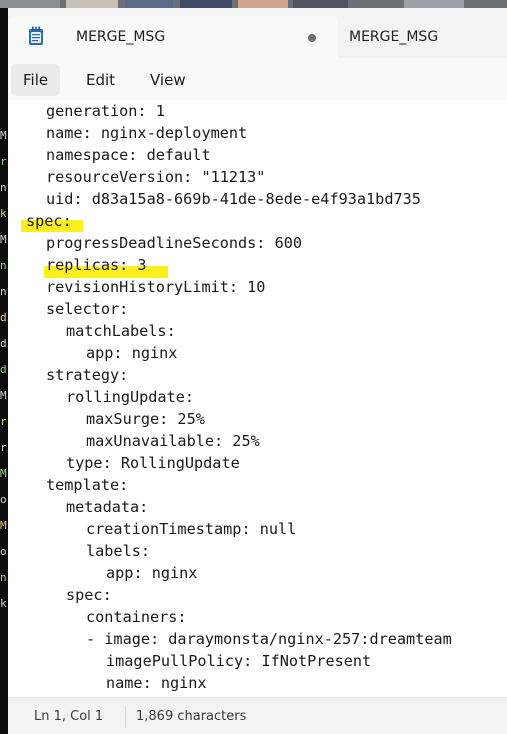 Image resolution: width=507 pixels, height=734 pixels. What do you see at coordinates (100, 80) in the screenshot?
I see `menu-edit: Edit` at bounding box center [100, 80].